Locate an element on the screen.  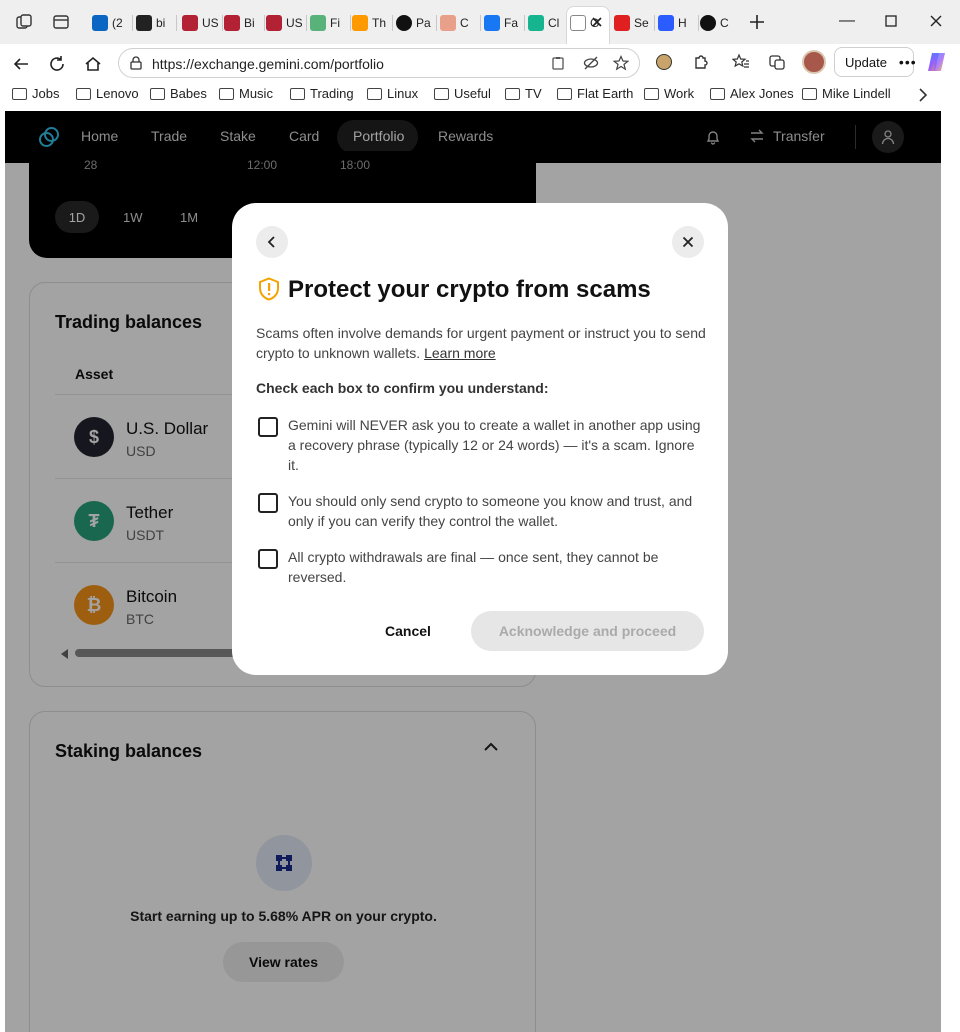
browser-tab: Cl is located at coordinates (546, 23).